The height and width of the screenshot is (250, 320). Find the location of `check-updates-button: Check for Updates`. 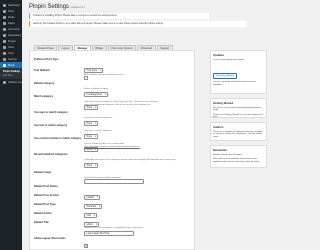

check-updates-button: Check for Updates is located at coordinates (225, 76).